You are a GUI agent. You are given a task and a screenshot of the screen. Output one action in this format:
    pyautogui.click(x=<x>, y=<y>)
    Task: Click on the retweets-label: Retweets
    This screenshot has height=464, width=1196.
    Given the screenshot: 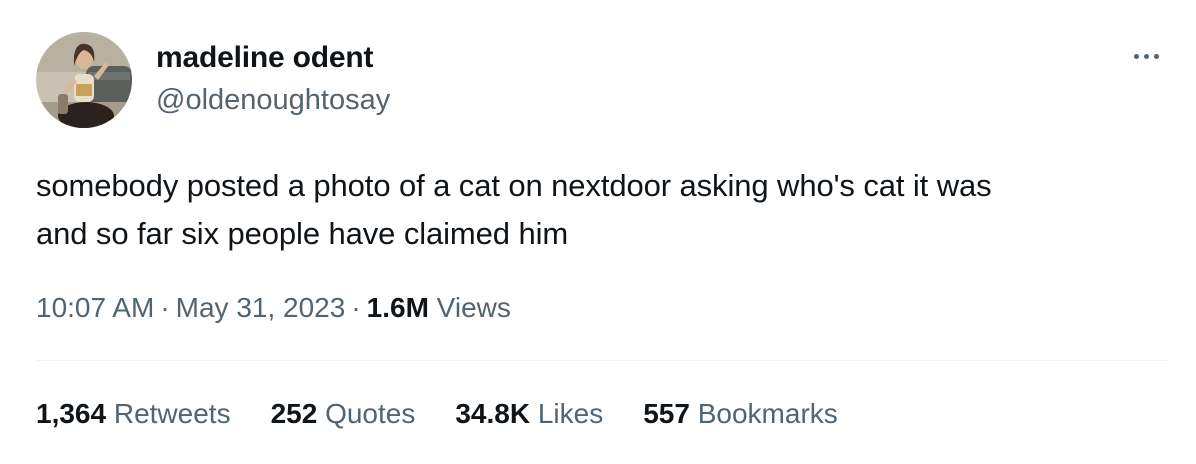 What is the action you would take?
    pyautogui.click(x=172, y=413)
    